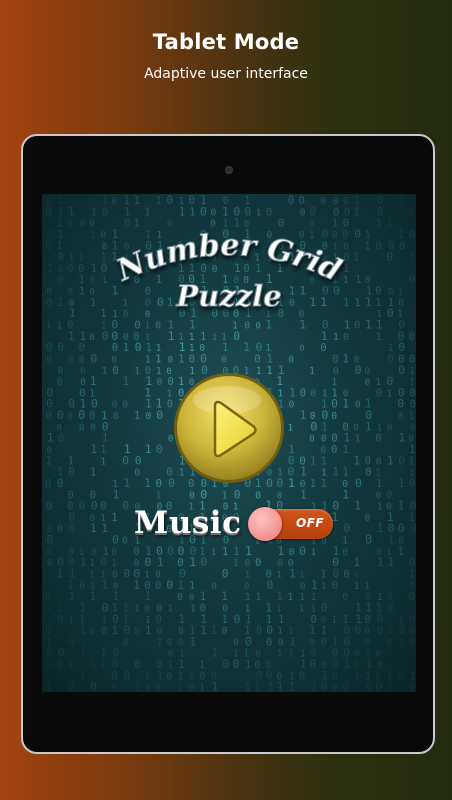 The width and height of the screenshot is (452, 800). Describe the element at coordinates (228, 270) in the screenshot. I see `game-title: Number Grid Puzzle` at that location.